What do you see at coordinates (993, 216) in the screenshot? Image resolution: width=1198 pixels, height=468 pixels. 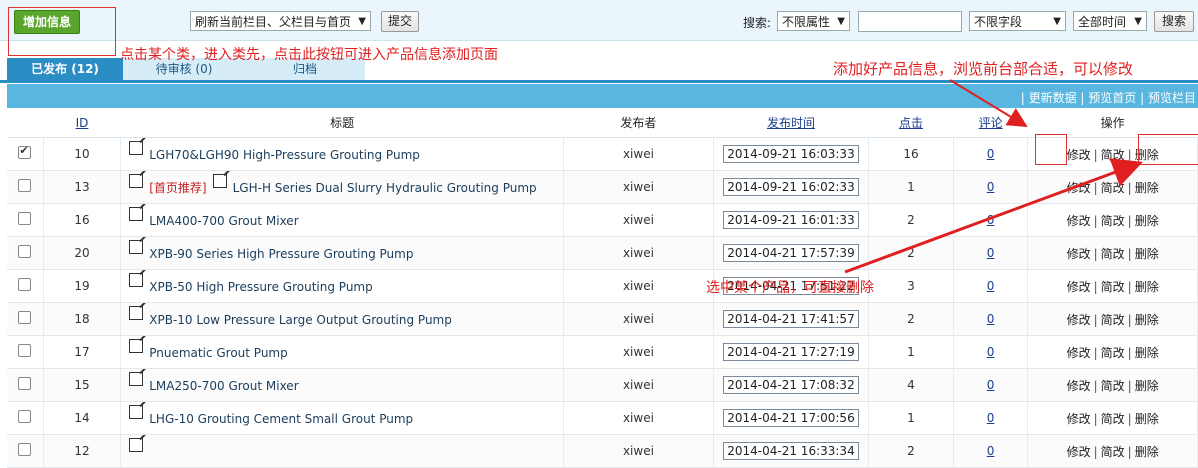 I see `arrow-to-delete` at bounding box center [993, 216].